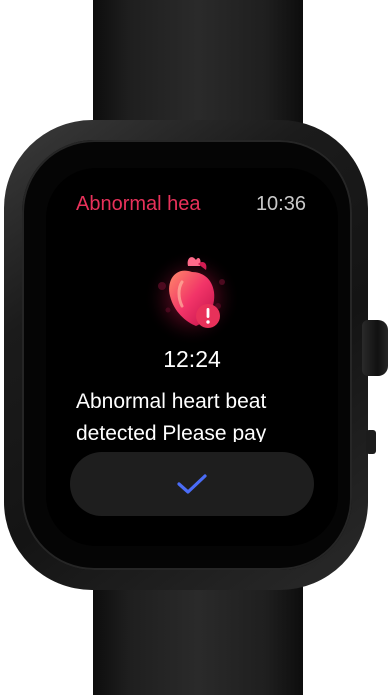 The image size is (388, 695). I want to click on alert-time: 12:24, so click(192, 359).